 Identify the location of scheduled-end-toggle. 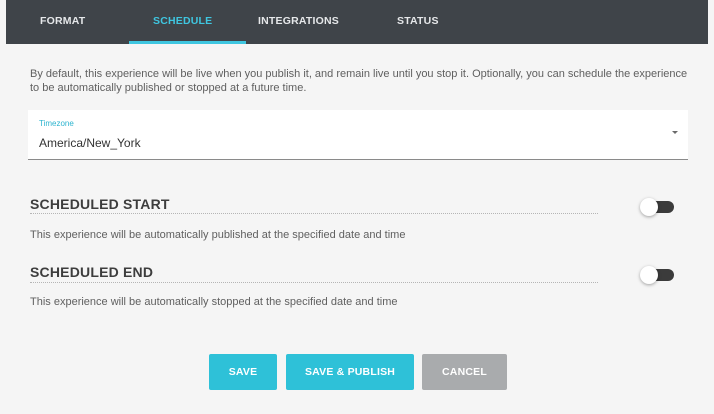
(658, 275).